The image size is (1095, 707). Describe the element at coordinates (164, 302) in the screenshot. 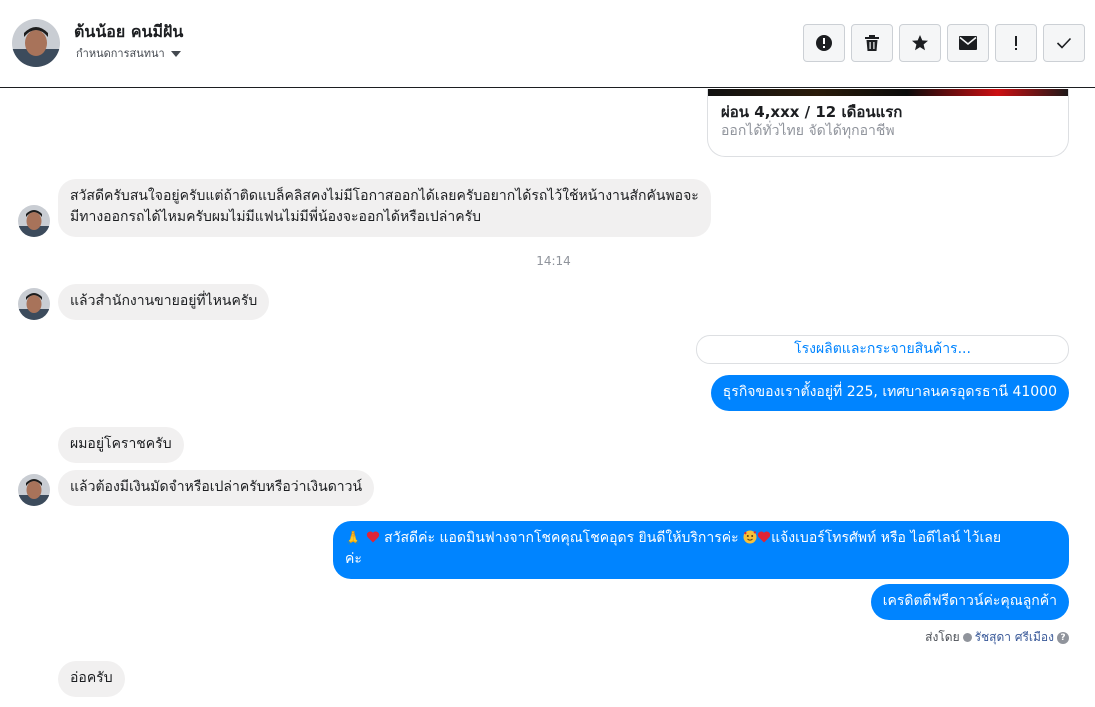

I see `incoming-message: แล้วสำนักงานขายอยู่ที่ไหนครับ` at that location.